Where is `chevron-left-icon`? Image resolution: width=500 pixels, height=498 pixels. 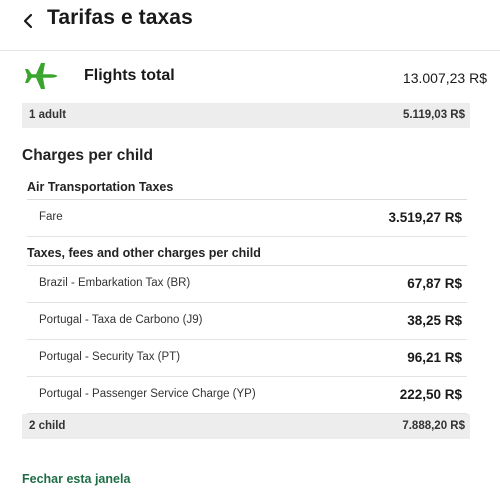
chevron-left-icon is located at coordinates (28, 21).